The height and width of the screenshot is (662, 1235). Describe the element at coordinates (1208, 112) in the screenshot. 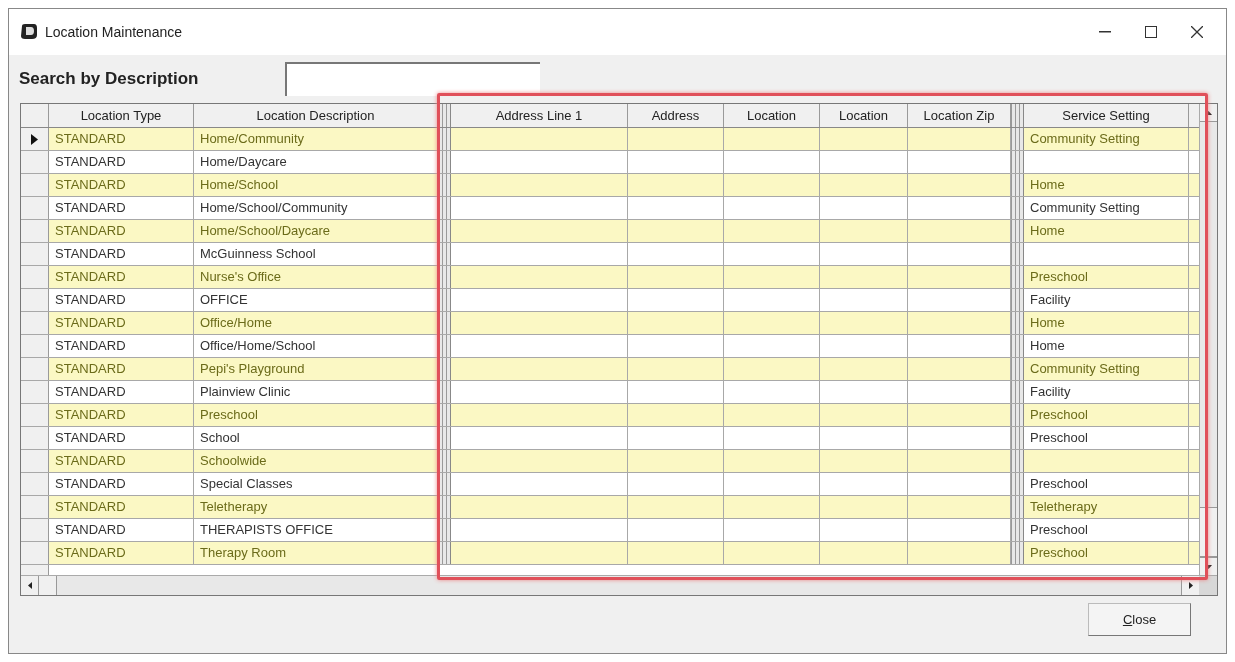

I see `scroll-up-icon` at that location.